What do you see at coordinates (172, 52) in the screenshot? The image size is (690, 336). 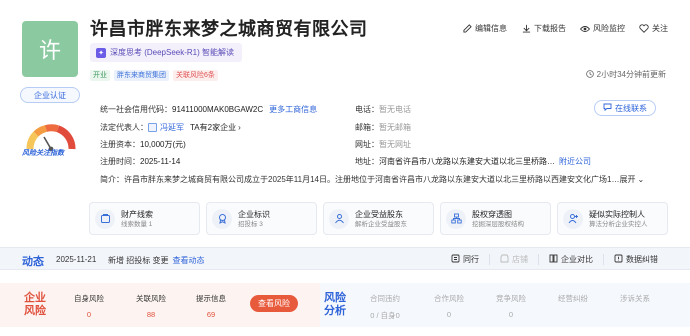 I see `ai-chip-label: 深度思考 (DeepSeek-R1) 智能解读` at bounding box center [172, 52].